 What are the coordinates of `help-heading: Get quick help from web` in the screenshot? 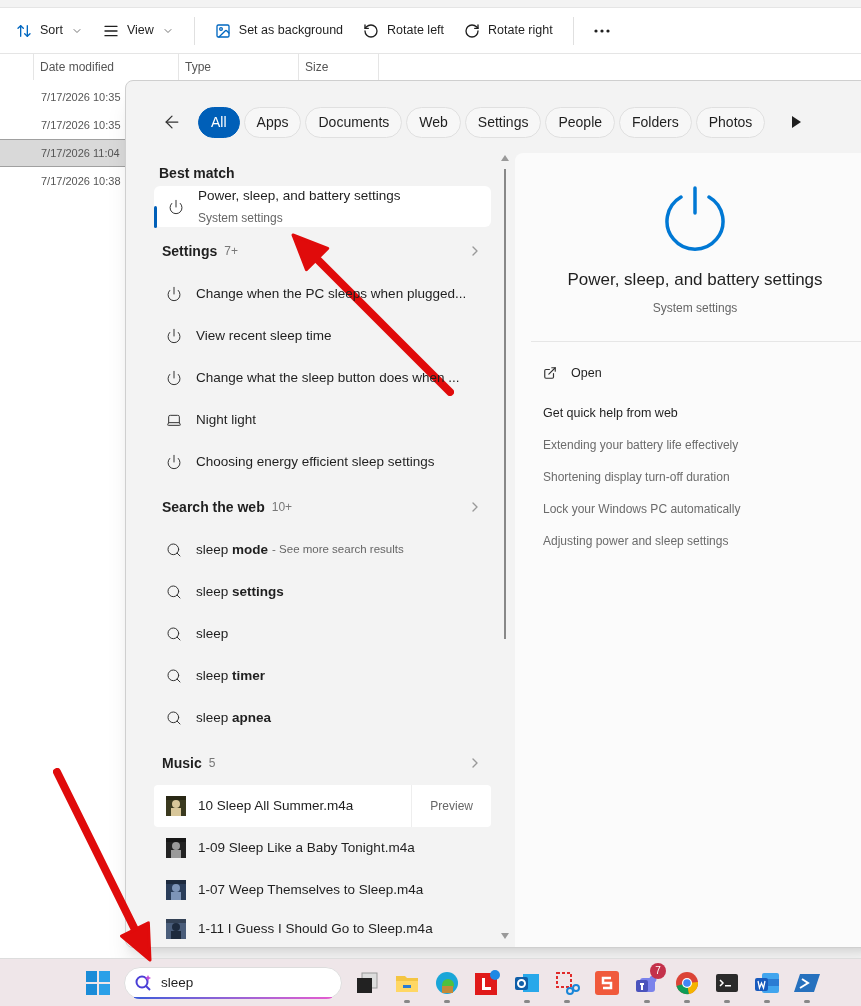 It's located at (611, 414).